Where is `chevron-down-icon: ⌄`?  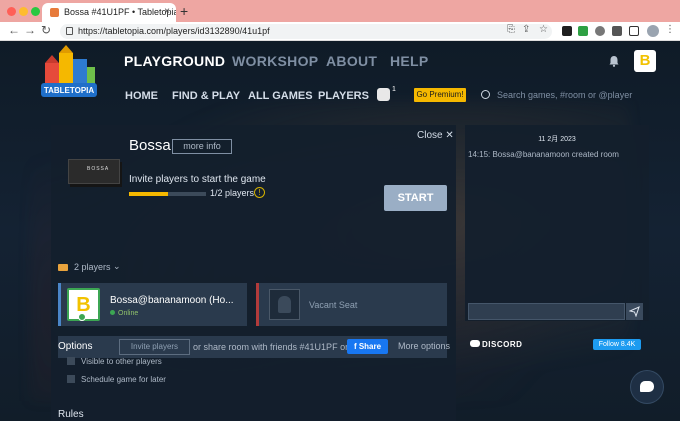
chevron-down-icon: ⌄ is located at coordinates (117, 266).